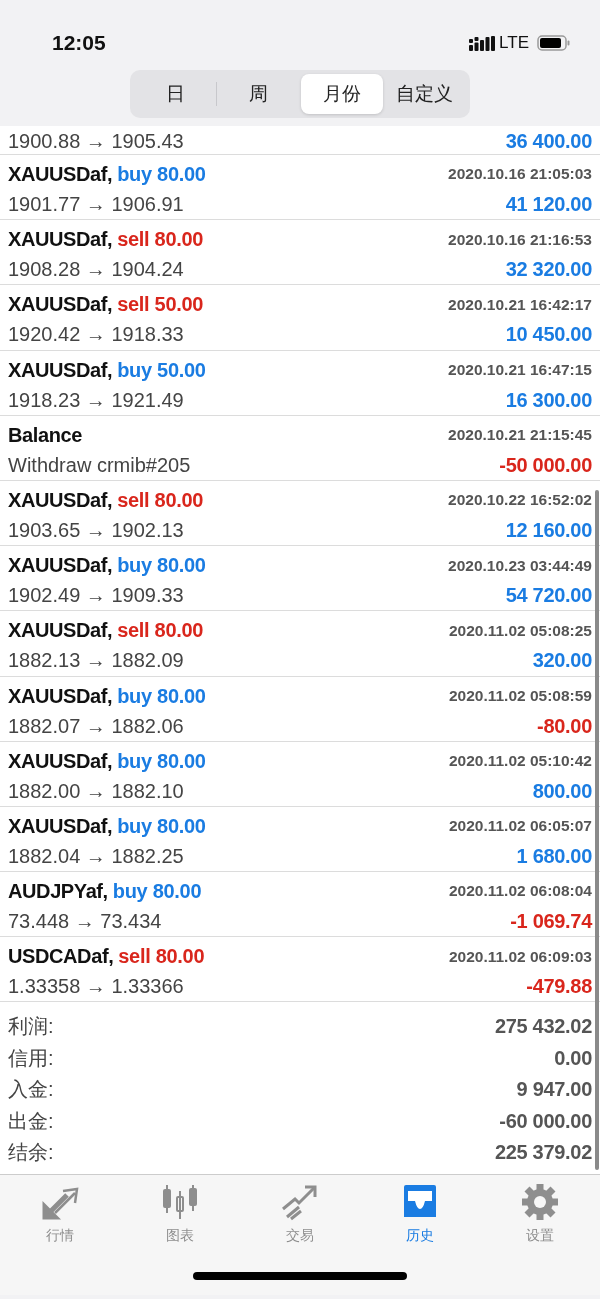 This screenshot has width=600, height=1299. What do you see at coordinates (341, 94) in the screenshot?
I see `period-tab: 月份` at bounding box center [341, 94].